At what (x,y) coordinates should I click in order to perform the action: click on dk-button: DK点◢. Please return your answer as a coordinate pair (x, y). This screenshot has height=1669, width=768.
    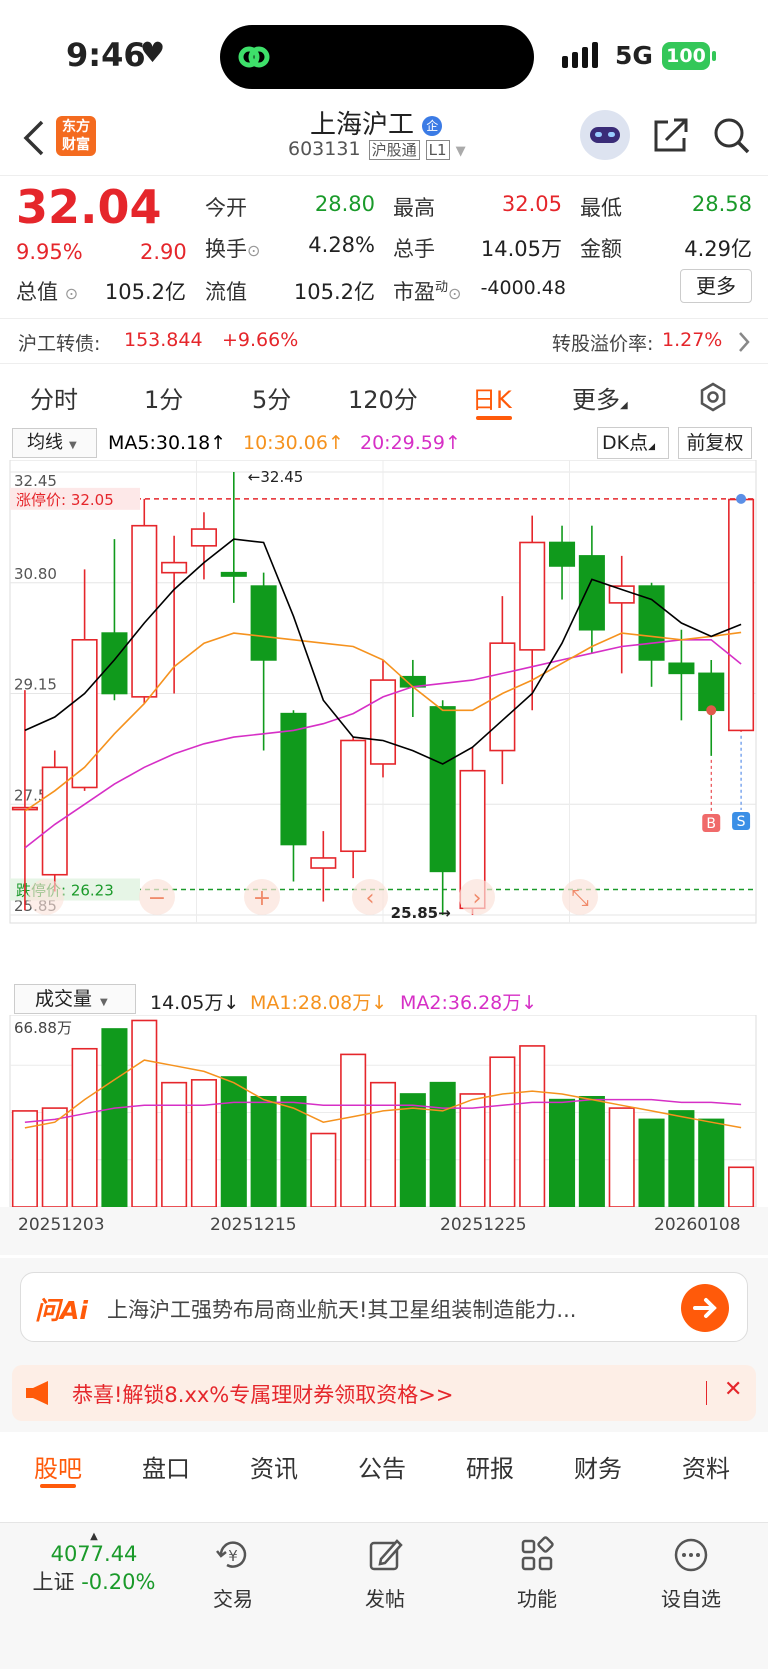
    Looking at the image, I should click on (633, 443).